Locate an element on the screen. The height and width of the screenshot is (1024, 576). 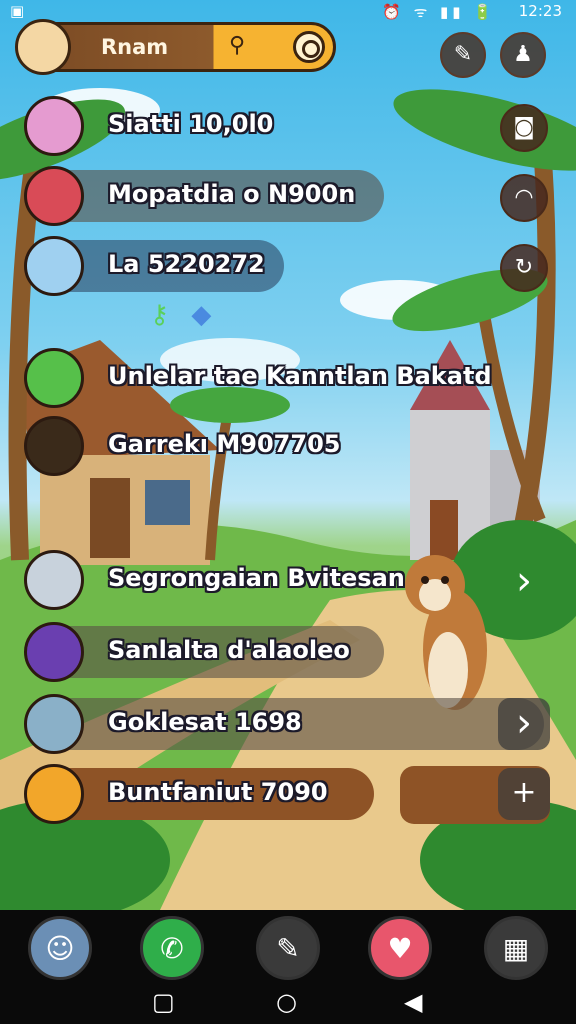
pet-icon: ♥ is located at coordinates (400, 948).